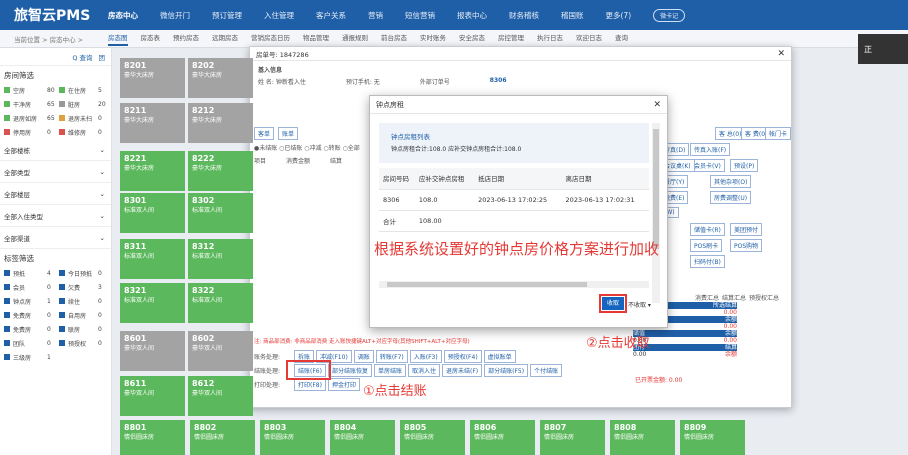  I want to click on filter-select: 全部楼栋 ⌄, so click(55, 150).